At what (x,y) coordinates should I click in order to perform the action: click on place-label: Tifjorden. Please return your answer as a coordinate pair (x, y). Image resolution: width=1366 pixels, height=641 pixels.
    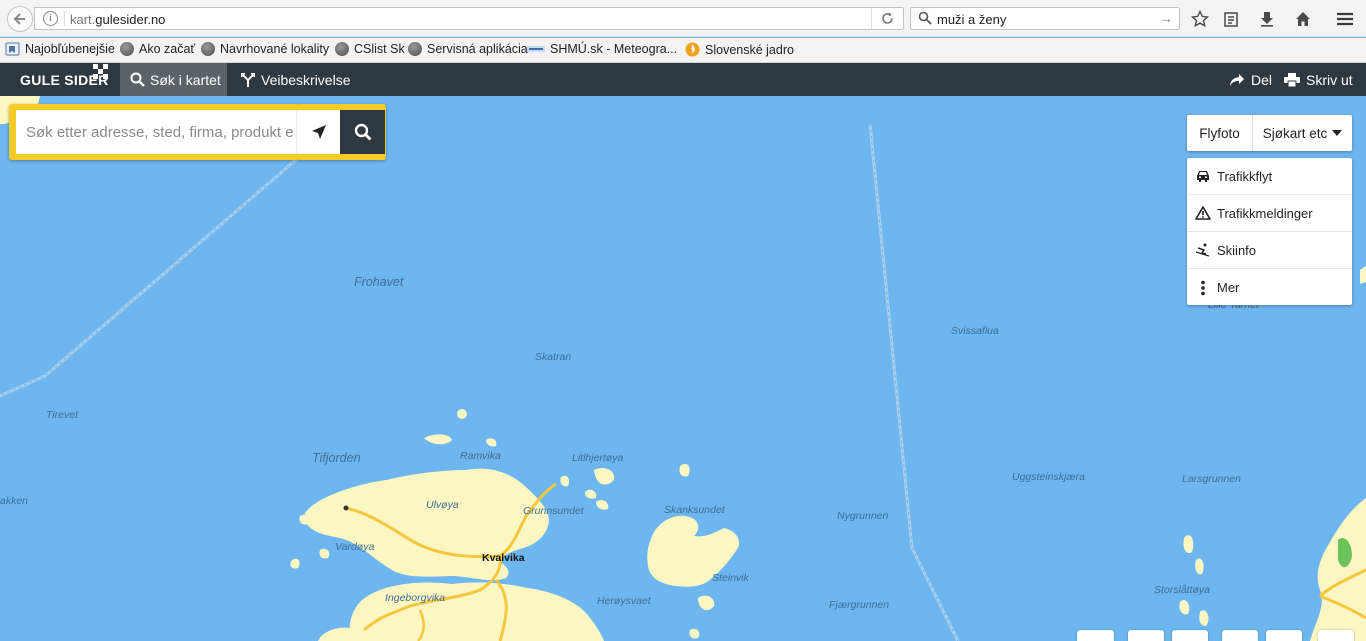
    Looking at the image, I should click on (336, 458).